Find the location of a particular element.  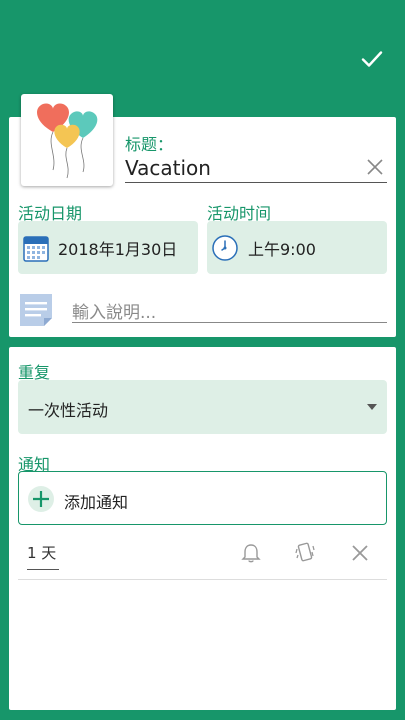

notification-offset-field: 1 天 is located at coordinates (43, 556).